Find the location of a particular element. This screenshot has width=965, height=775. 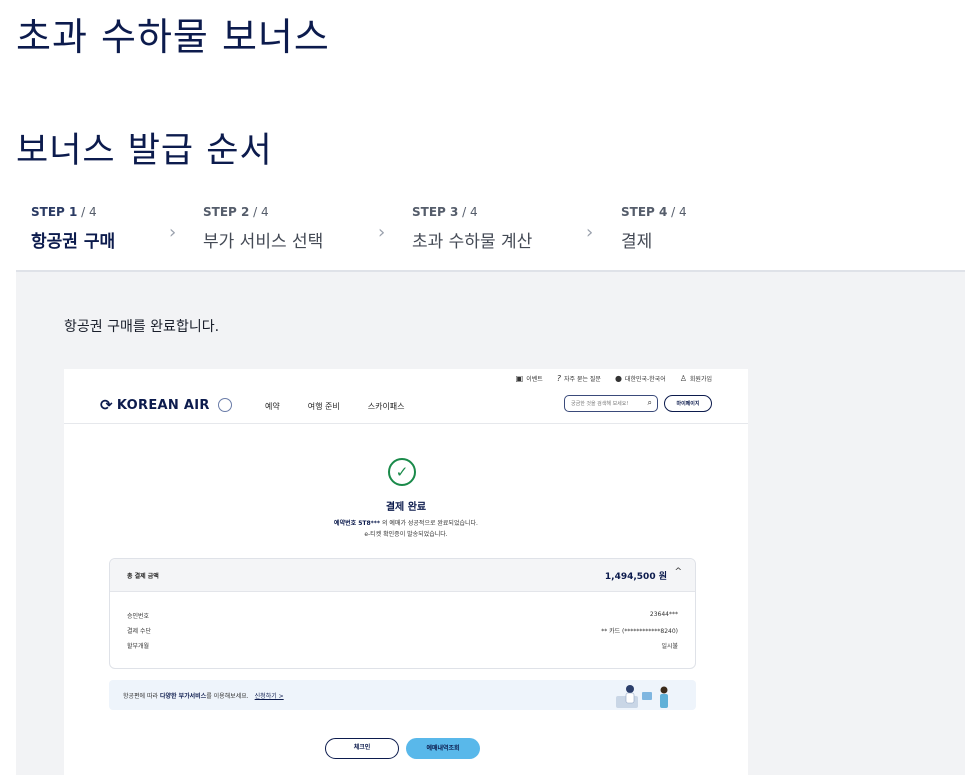

payment-method-label: 결제 수단 is located at coordinates (139, 631).